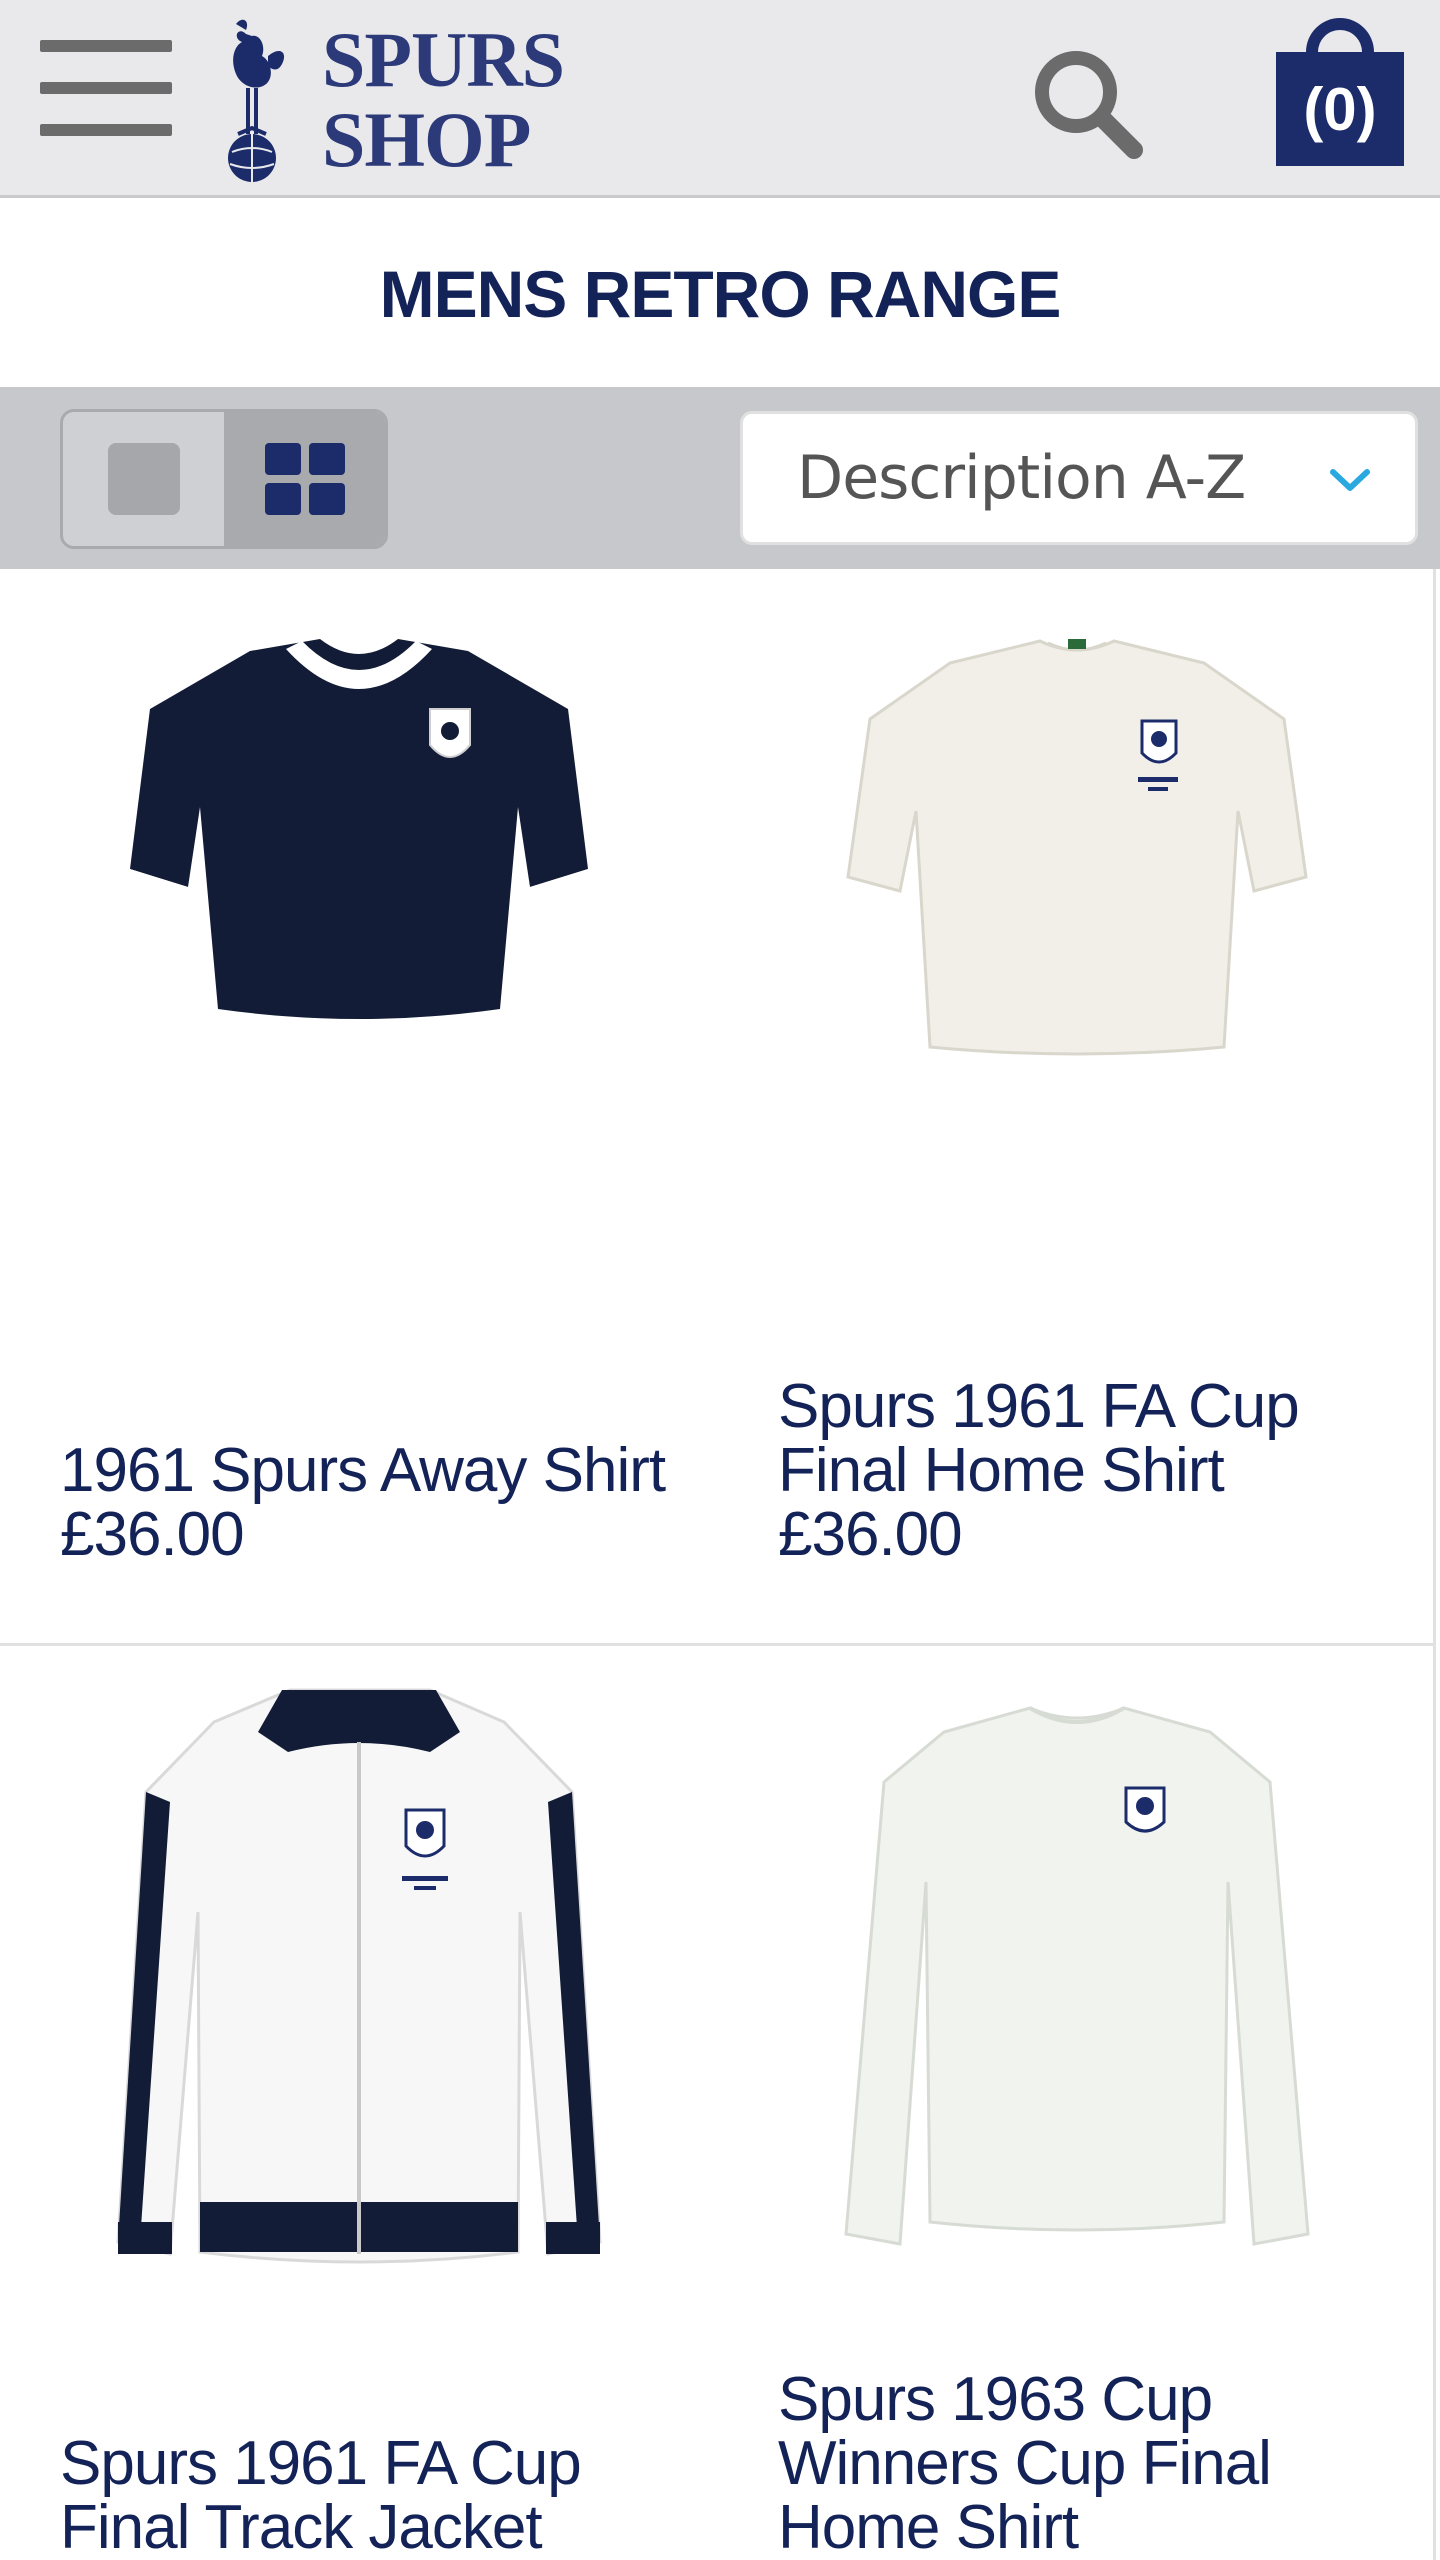  What do you see at coordinates (359, 1976) in the screenshot?
I see `product-image-track-jacket` at bounding box center [359, 1976].